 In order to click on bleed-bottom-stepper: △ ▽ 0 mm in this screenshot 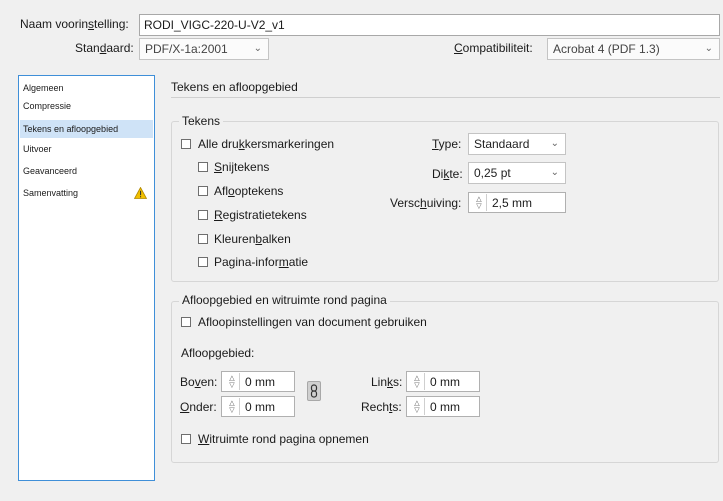, I will do `click(258, 406)`.